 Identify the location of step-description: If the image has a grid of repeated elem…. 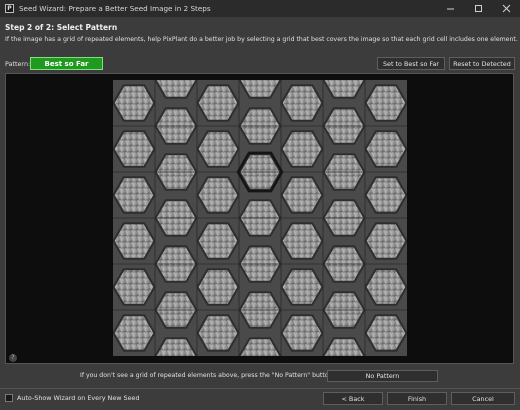
(261, 39).